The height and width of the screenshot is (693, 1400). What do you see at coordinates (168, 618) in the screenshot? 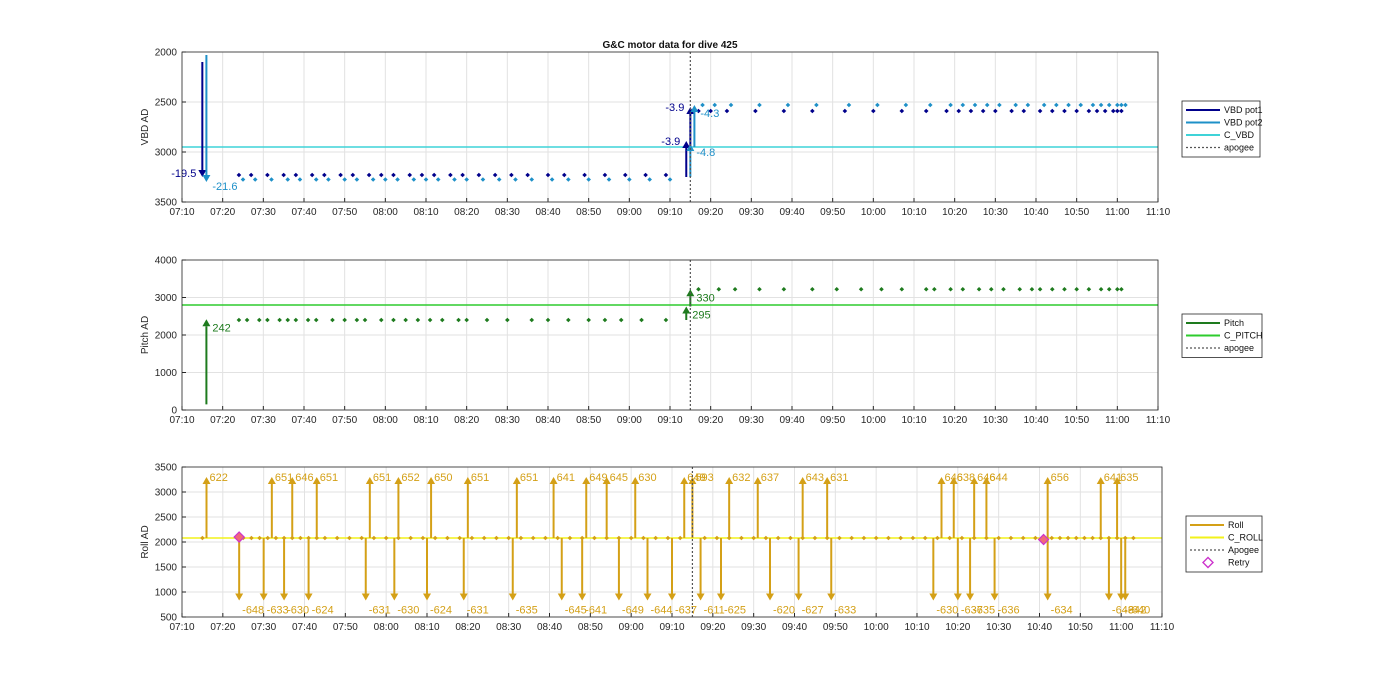
I see `y-tick-label: 500` at bounding box center [168, 618].